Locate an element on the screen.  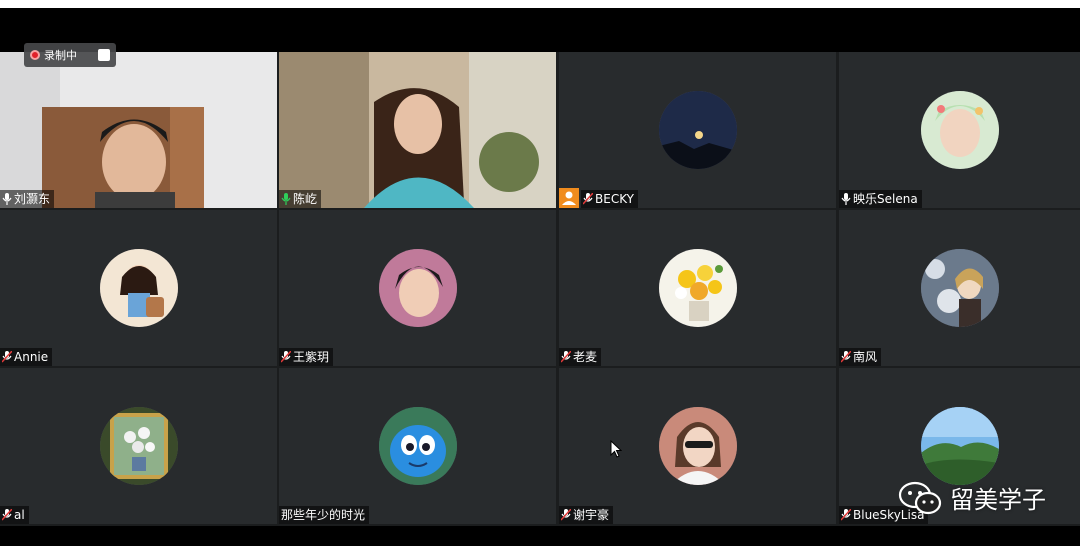
microphone-active-icon is located at coordinates (286, 199).